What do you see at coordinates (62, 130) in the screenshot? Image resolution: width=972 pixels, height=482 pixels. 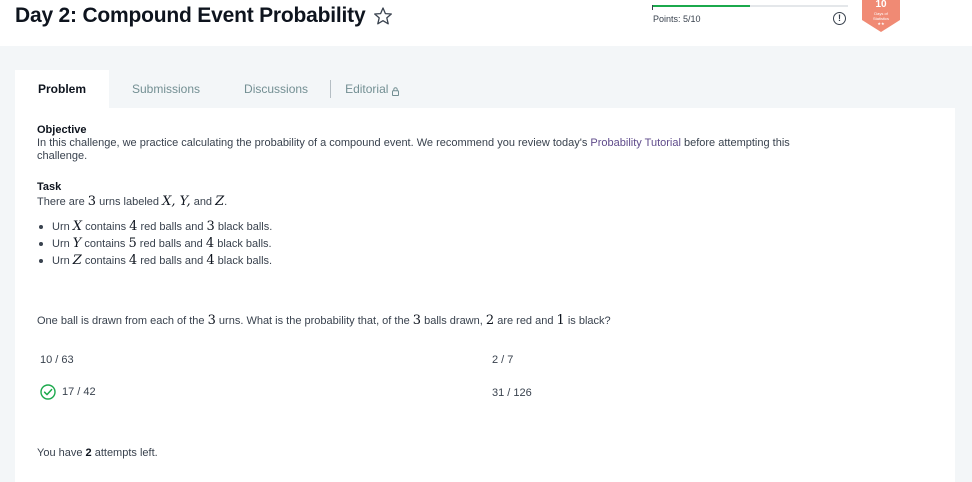 I see `objective-heading: Objective` at bounding box center [62, 130].